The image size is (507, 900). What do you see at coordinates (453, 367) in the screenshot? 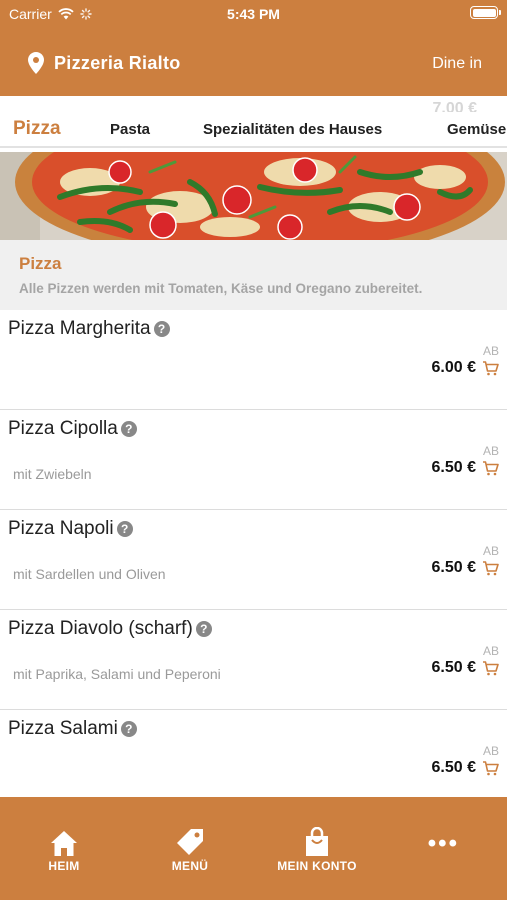
I see `item-price: 6.00 €` at bounding box center [453, 367].